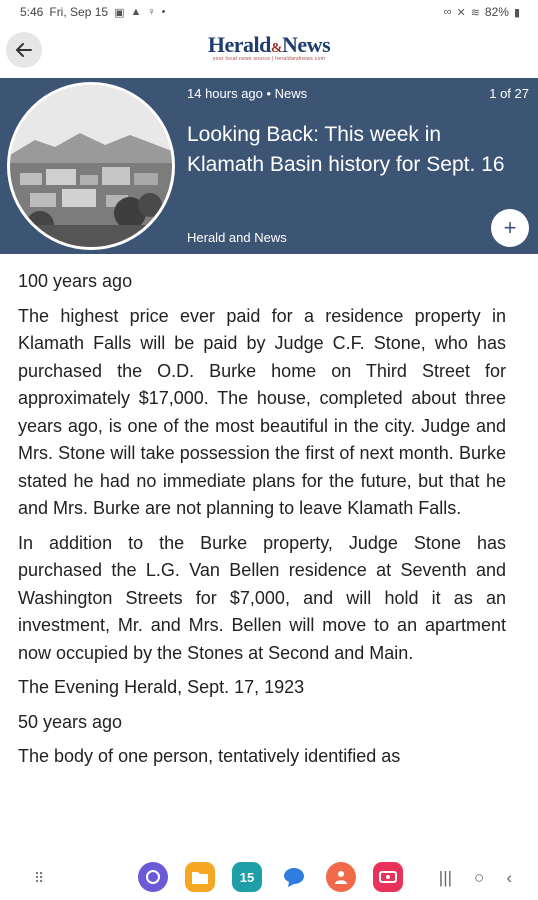 This screenshot has height=900, width=538. Describe the element at coordinates (496, 12) in the screenshot. I see `battery-percent: 82%` at that location.